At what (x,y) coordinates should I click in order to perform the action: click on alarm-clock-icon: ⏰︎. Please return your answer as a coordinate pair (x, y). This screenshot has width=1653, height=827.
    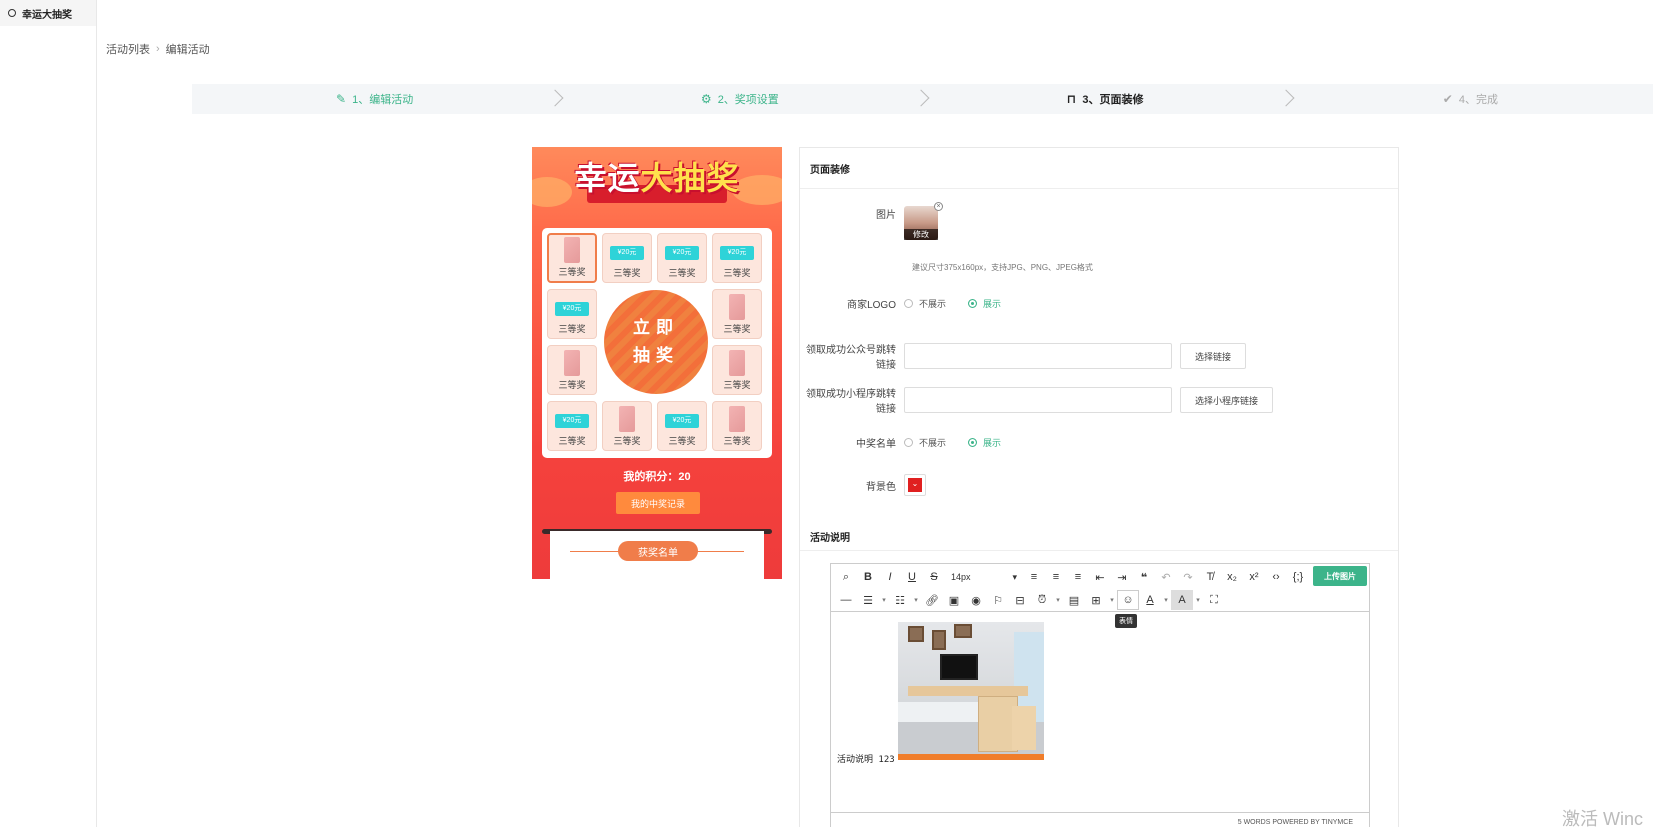
    Looking at the image, I should click on (1042, 600).